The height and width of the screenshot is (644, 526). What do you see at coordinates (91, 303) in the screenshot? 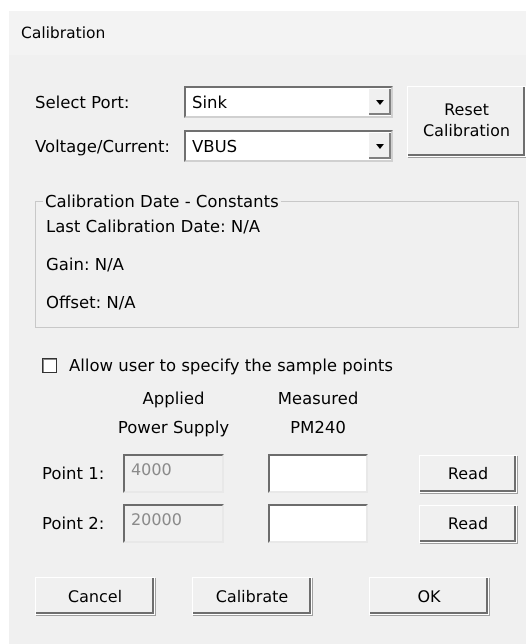
I see `info-text: Offset: N/A` at bounding box center [91, 303].